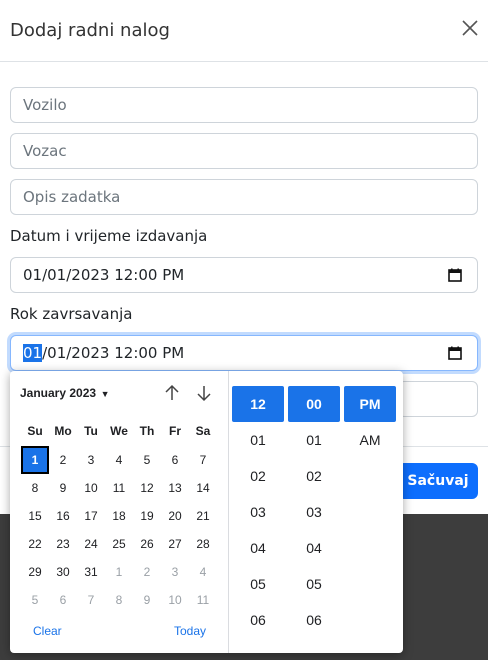 This screenshot has width=488, height=660. Describe the element at coordinates (314, 476) in the screenshot. I see `minute-option: 02` at that location.